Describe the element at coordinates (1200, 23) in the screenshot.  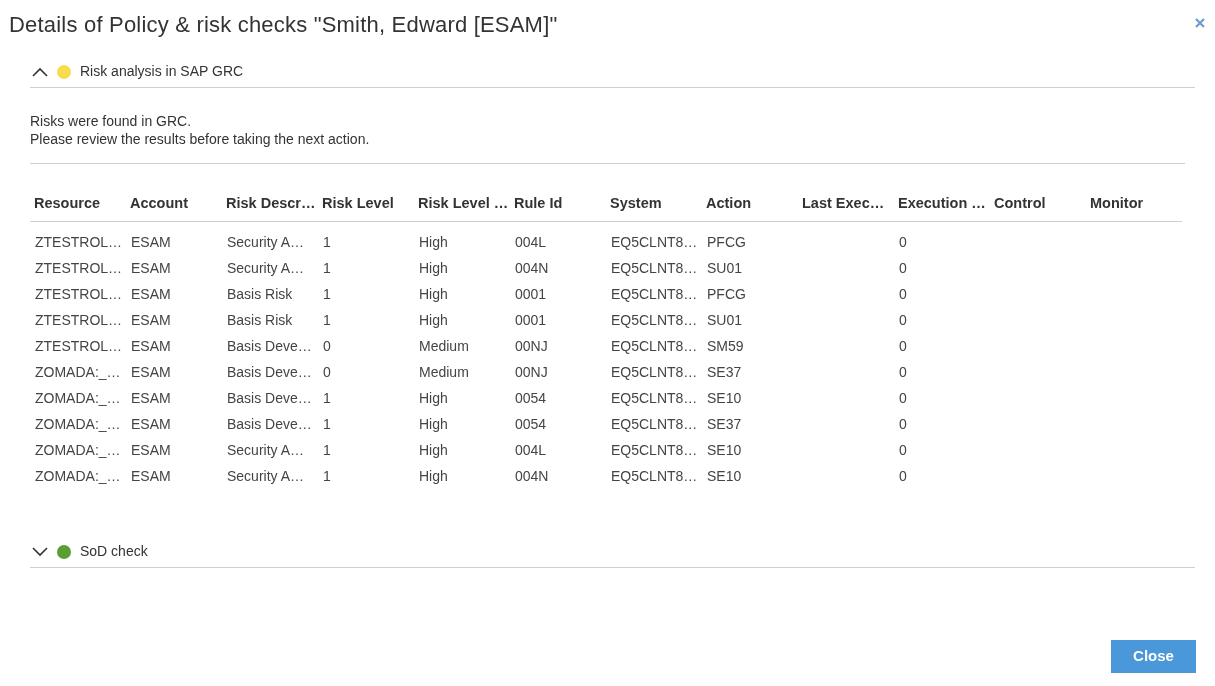
I see `close-icon` at that location.